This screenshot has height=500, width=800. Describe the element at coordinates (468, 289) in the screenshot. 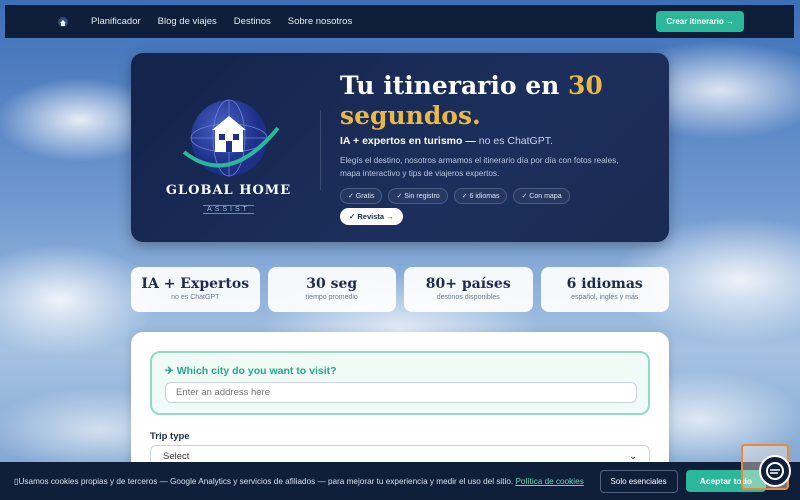

I see `stat-card: 80+ países destinos disponibles` at that location.